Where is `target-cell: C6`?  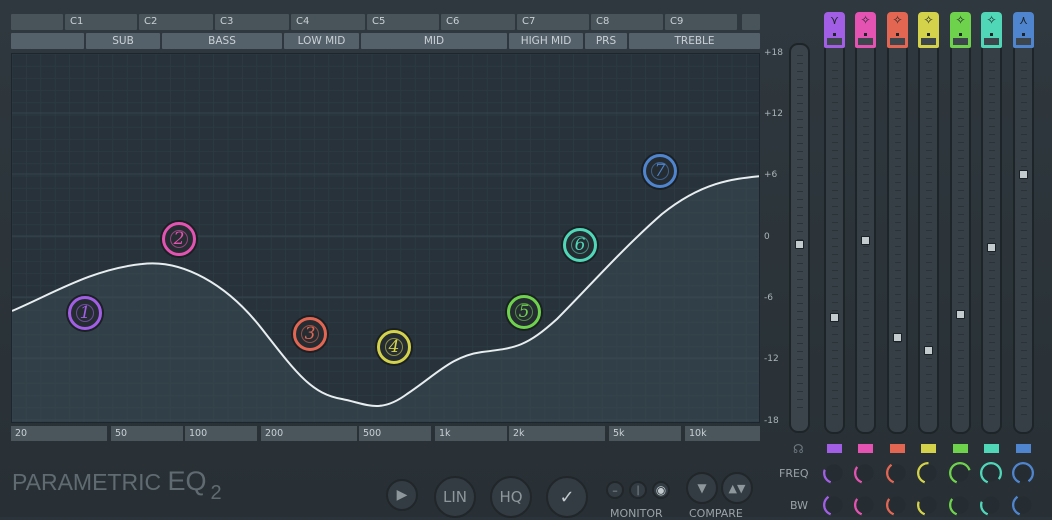
target-cell: C6 is located at coordinates (478, 22).